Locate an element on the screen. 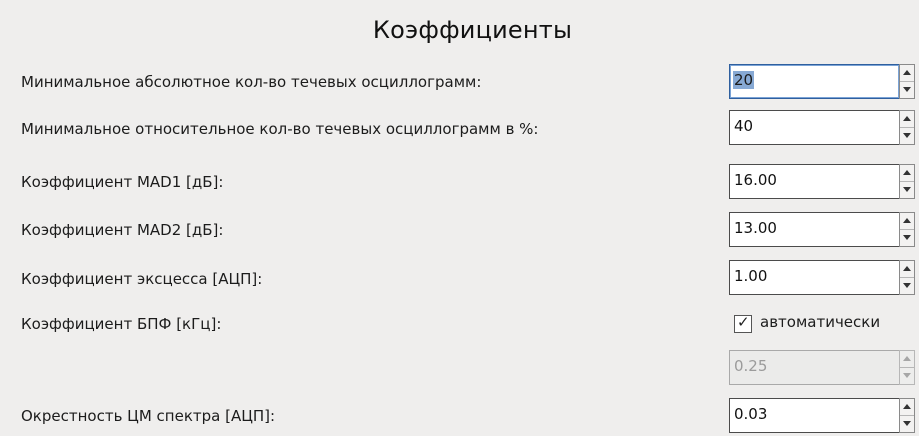 The image size is (919, 436). min-relative-percent-value: 40 is located at coordinates (744, 126).